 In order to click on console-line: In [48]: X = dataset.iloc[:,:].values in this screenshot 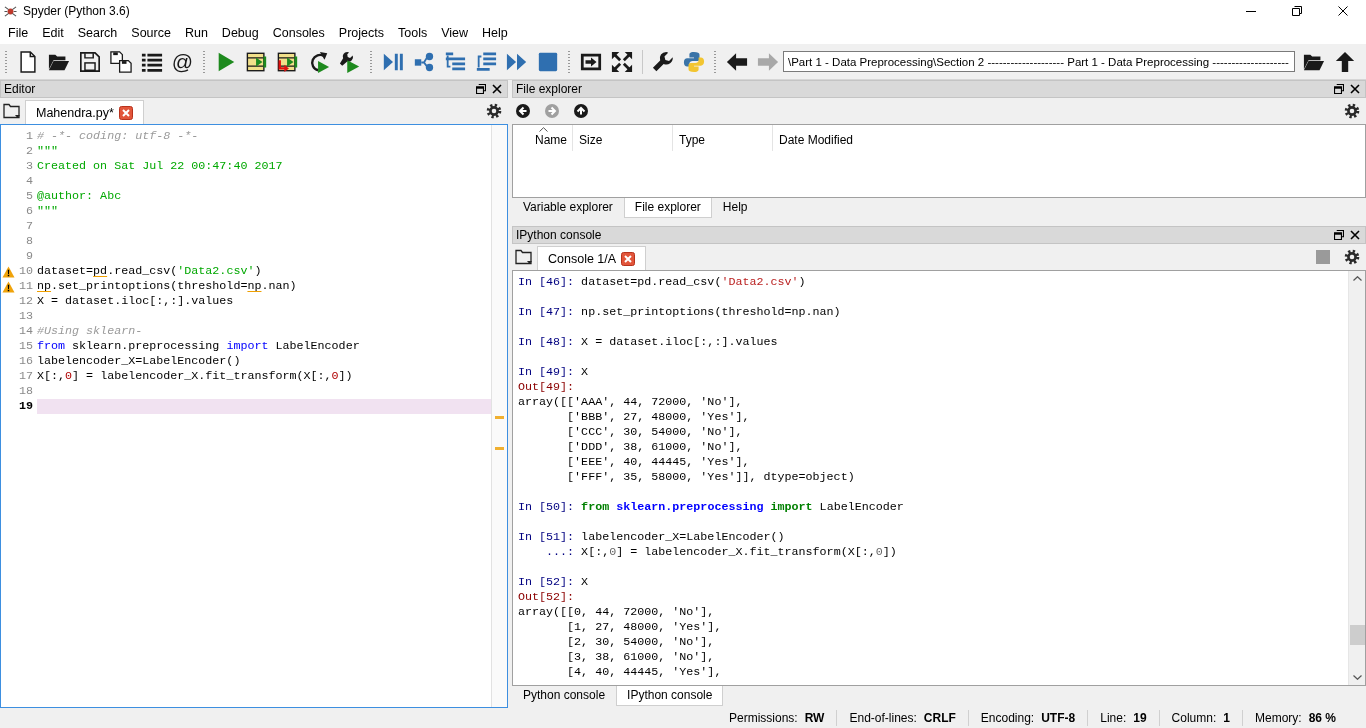, I will do `click(648, 342)`.